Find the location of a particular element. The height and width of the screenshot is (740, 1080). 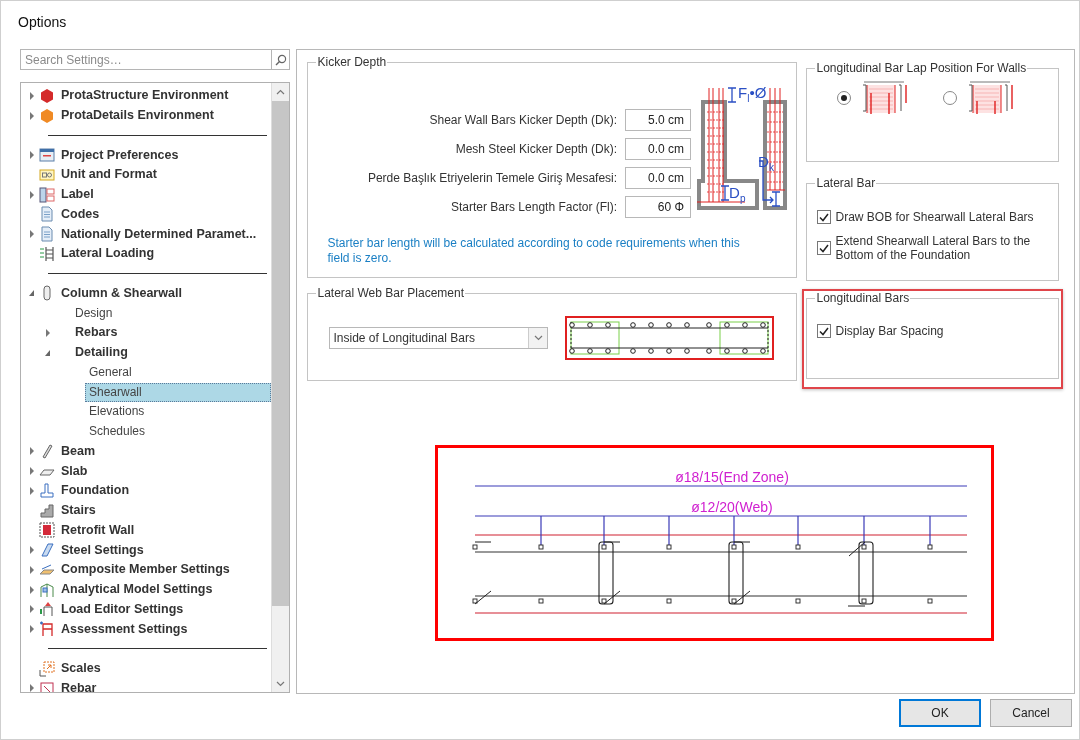

tree-item: Design is located at coordinates (94, 313).